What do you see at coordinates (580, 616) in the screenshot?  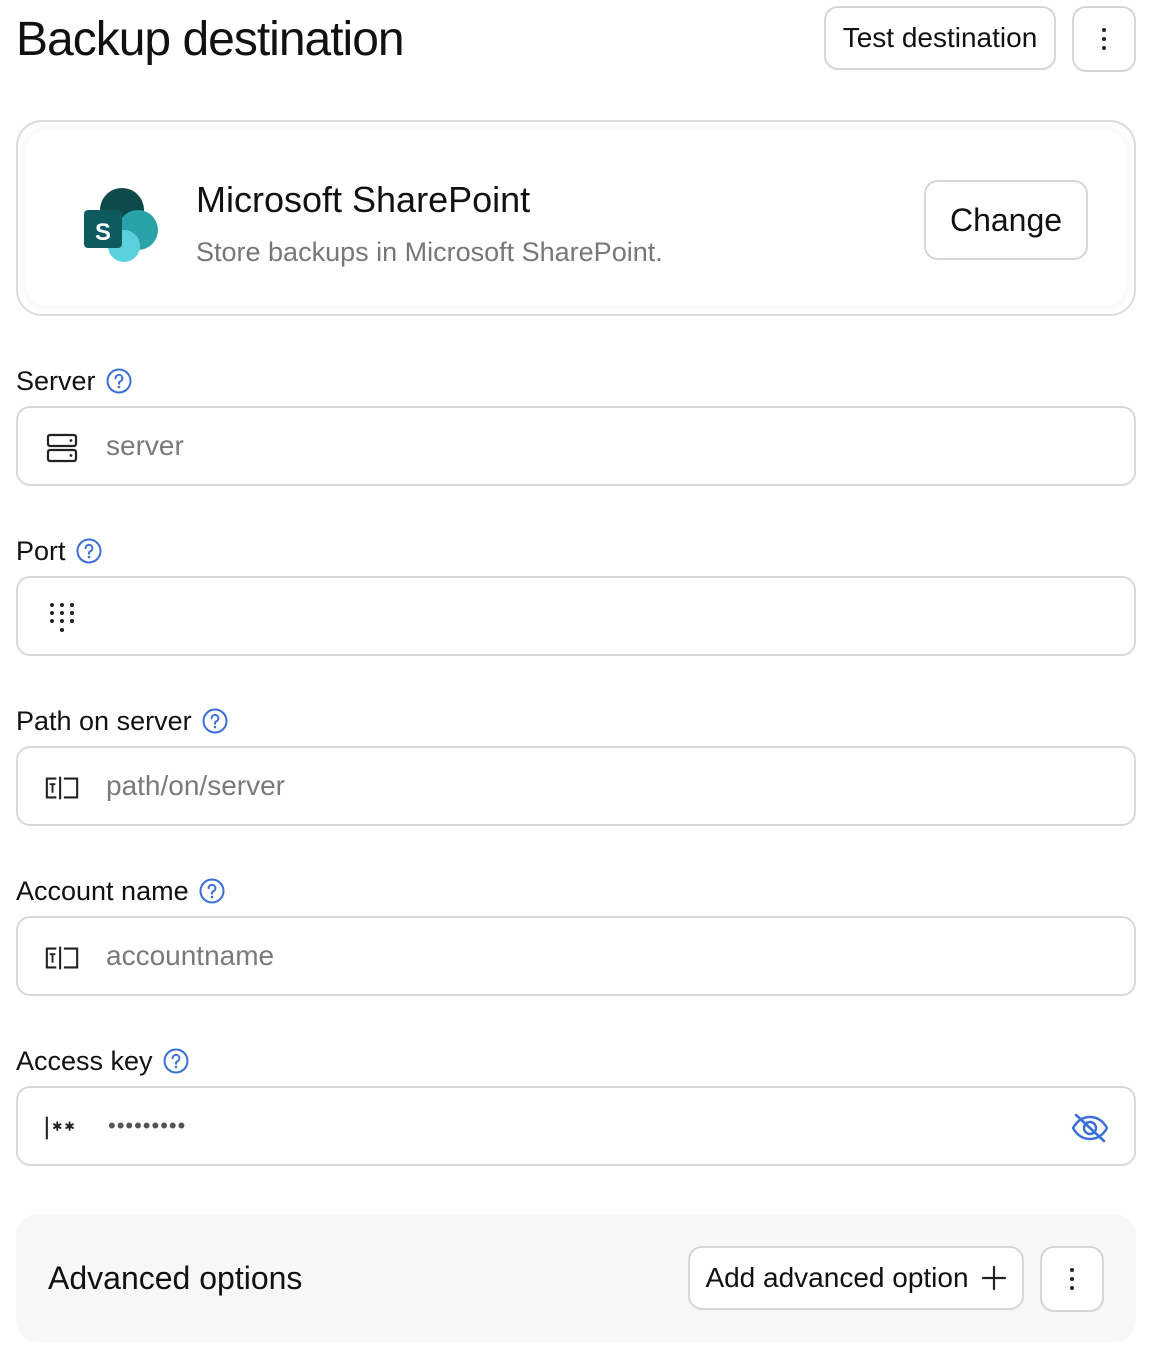 I see `port-input` at bounding box center [580, 616].